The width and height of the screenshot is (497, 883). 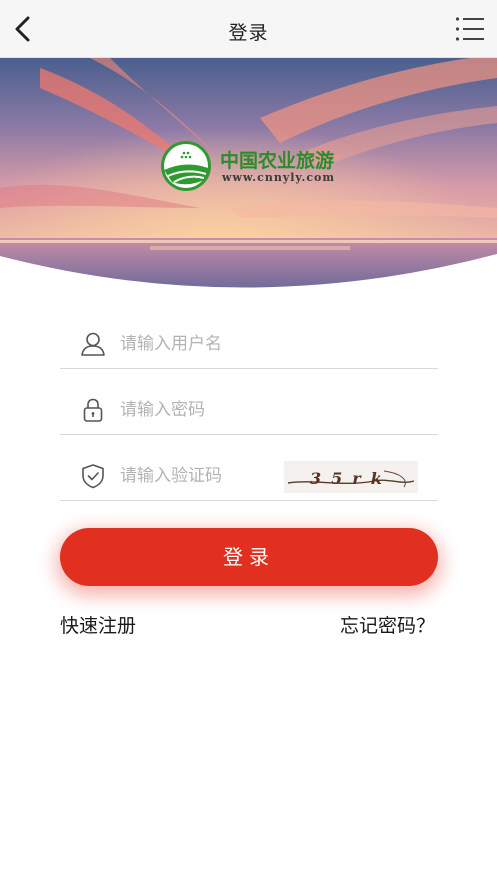 I want to click on captcha-input, so click(x=195, y=476).